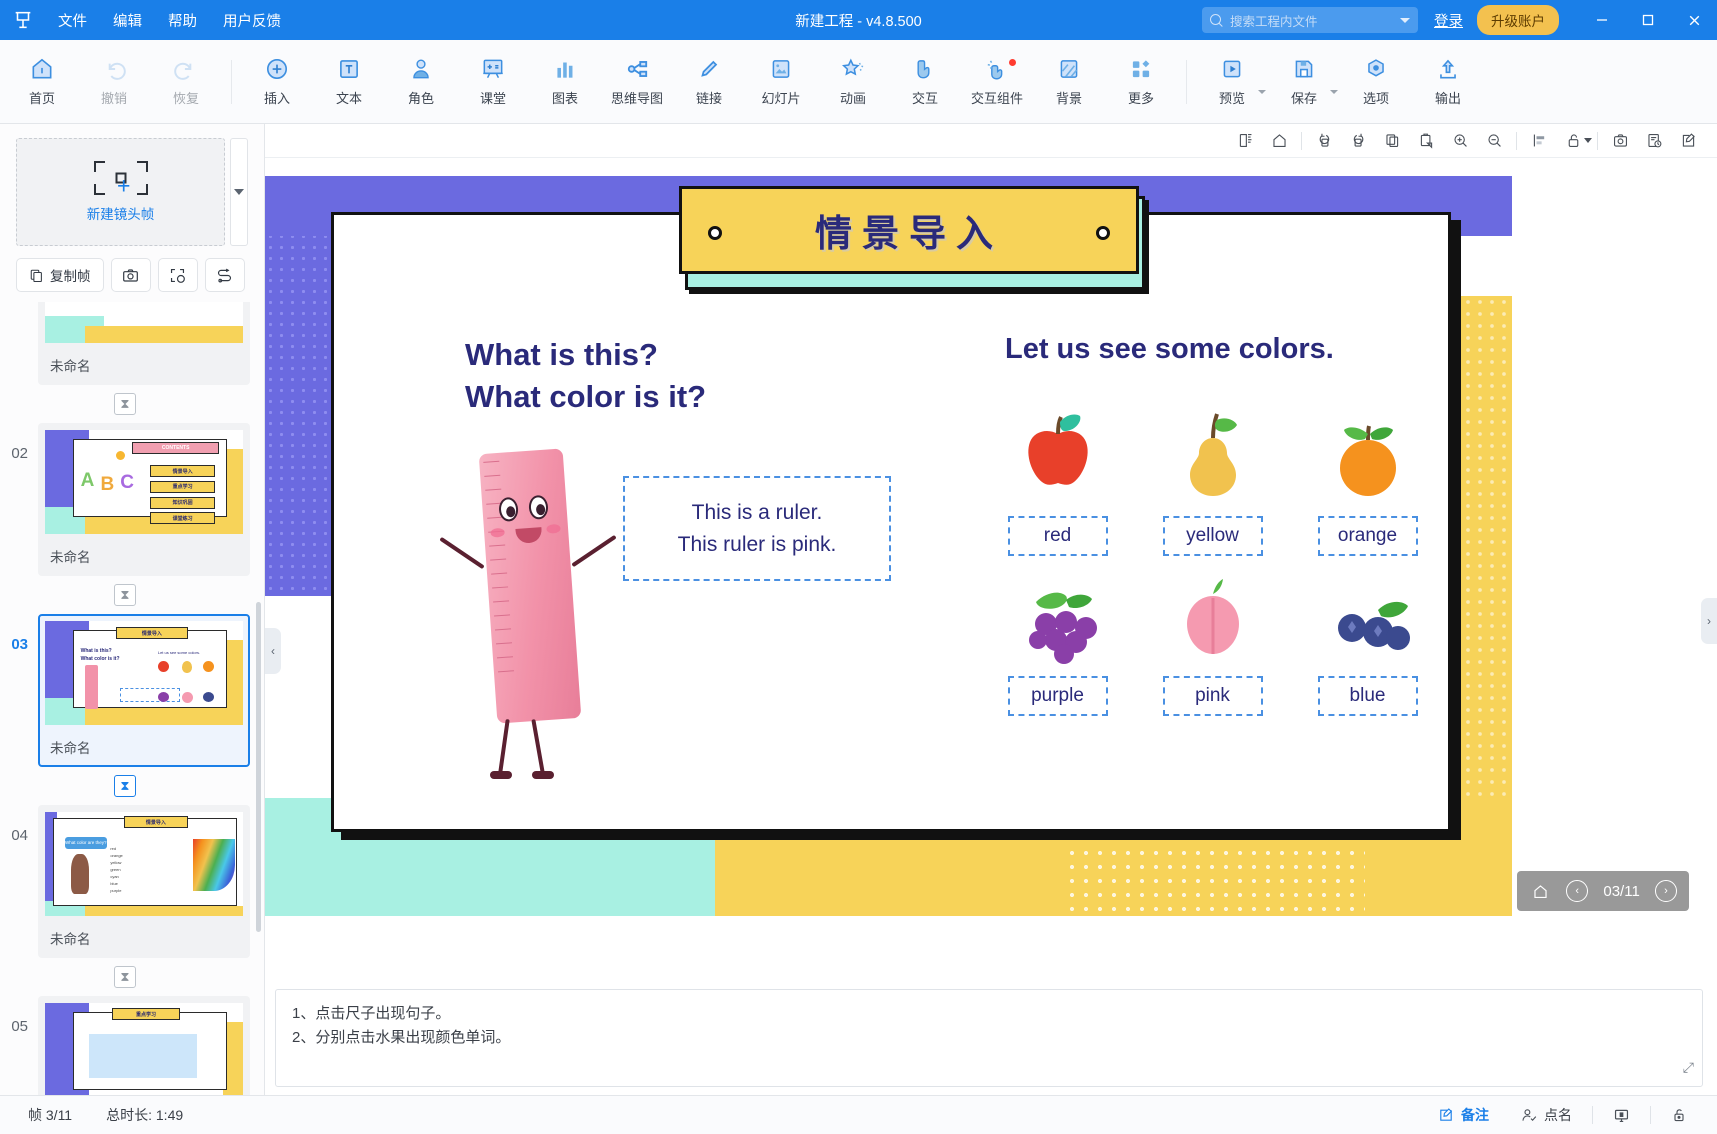 The height and width of the screenshot is (1134, 1717). Describe the element at coordinates (421, 82) in the screenshot. I see `toolbar-character: 角色` at that location.